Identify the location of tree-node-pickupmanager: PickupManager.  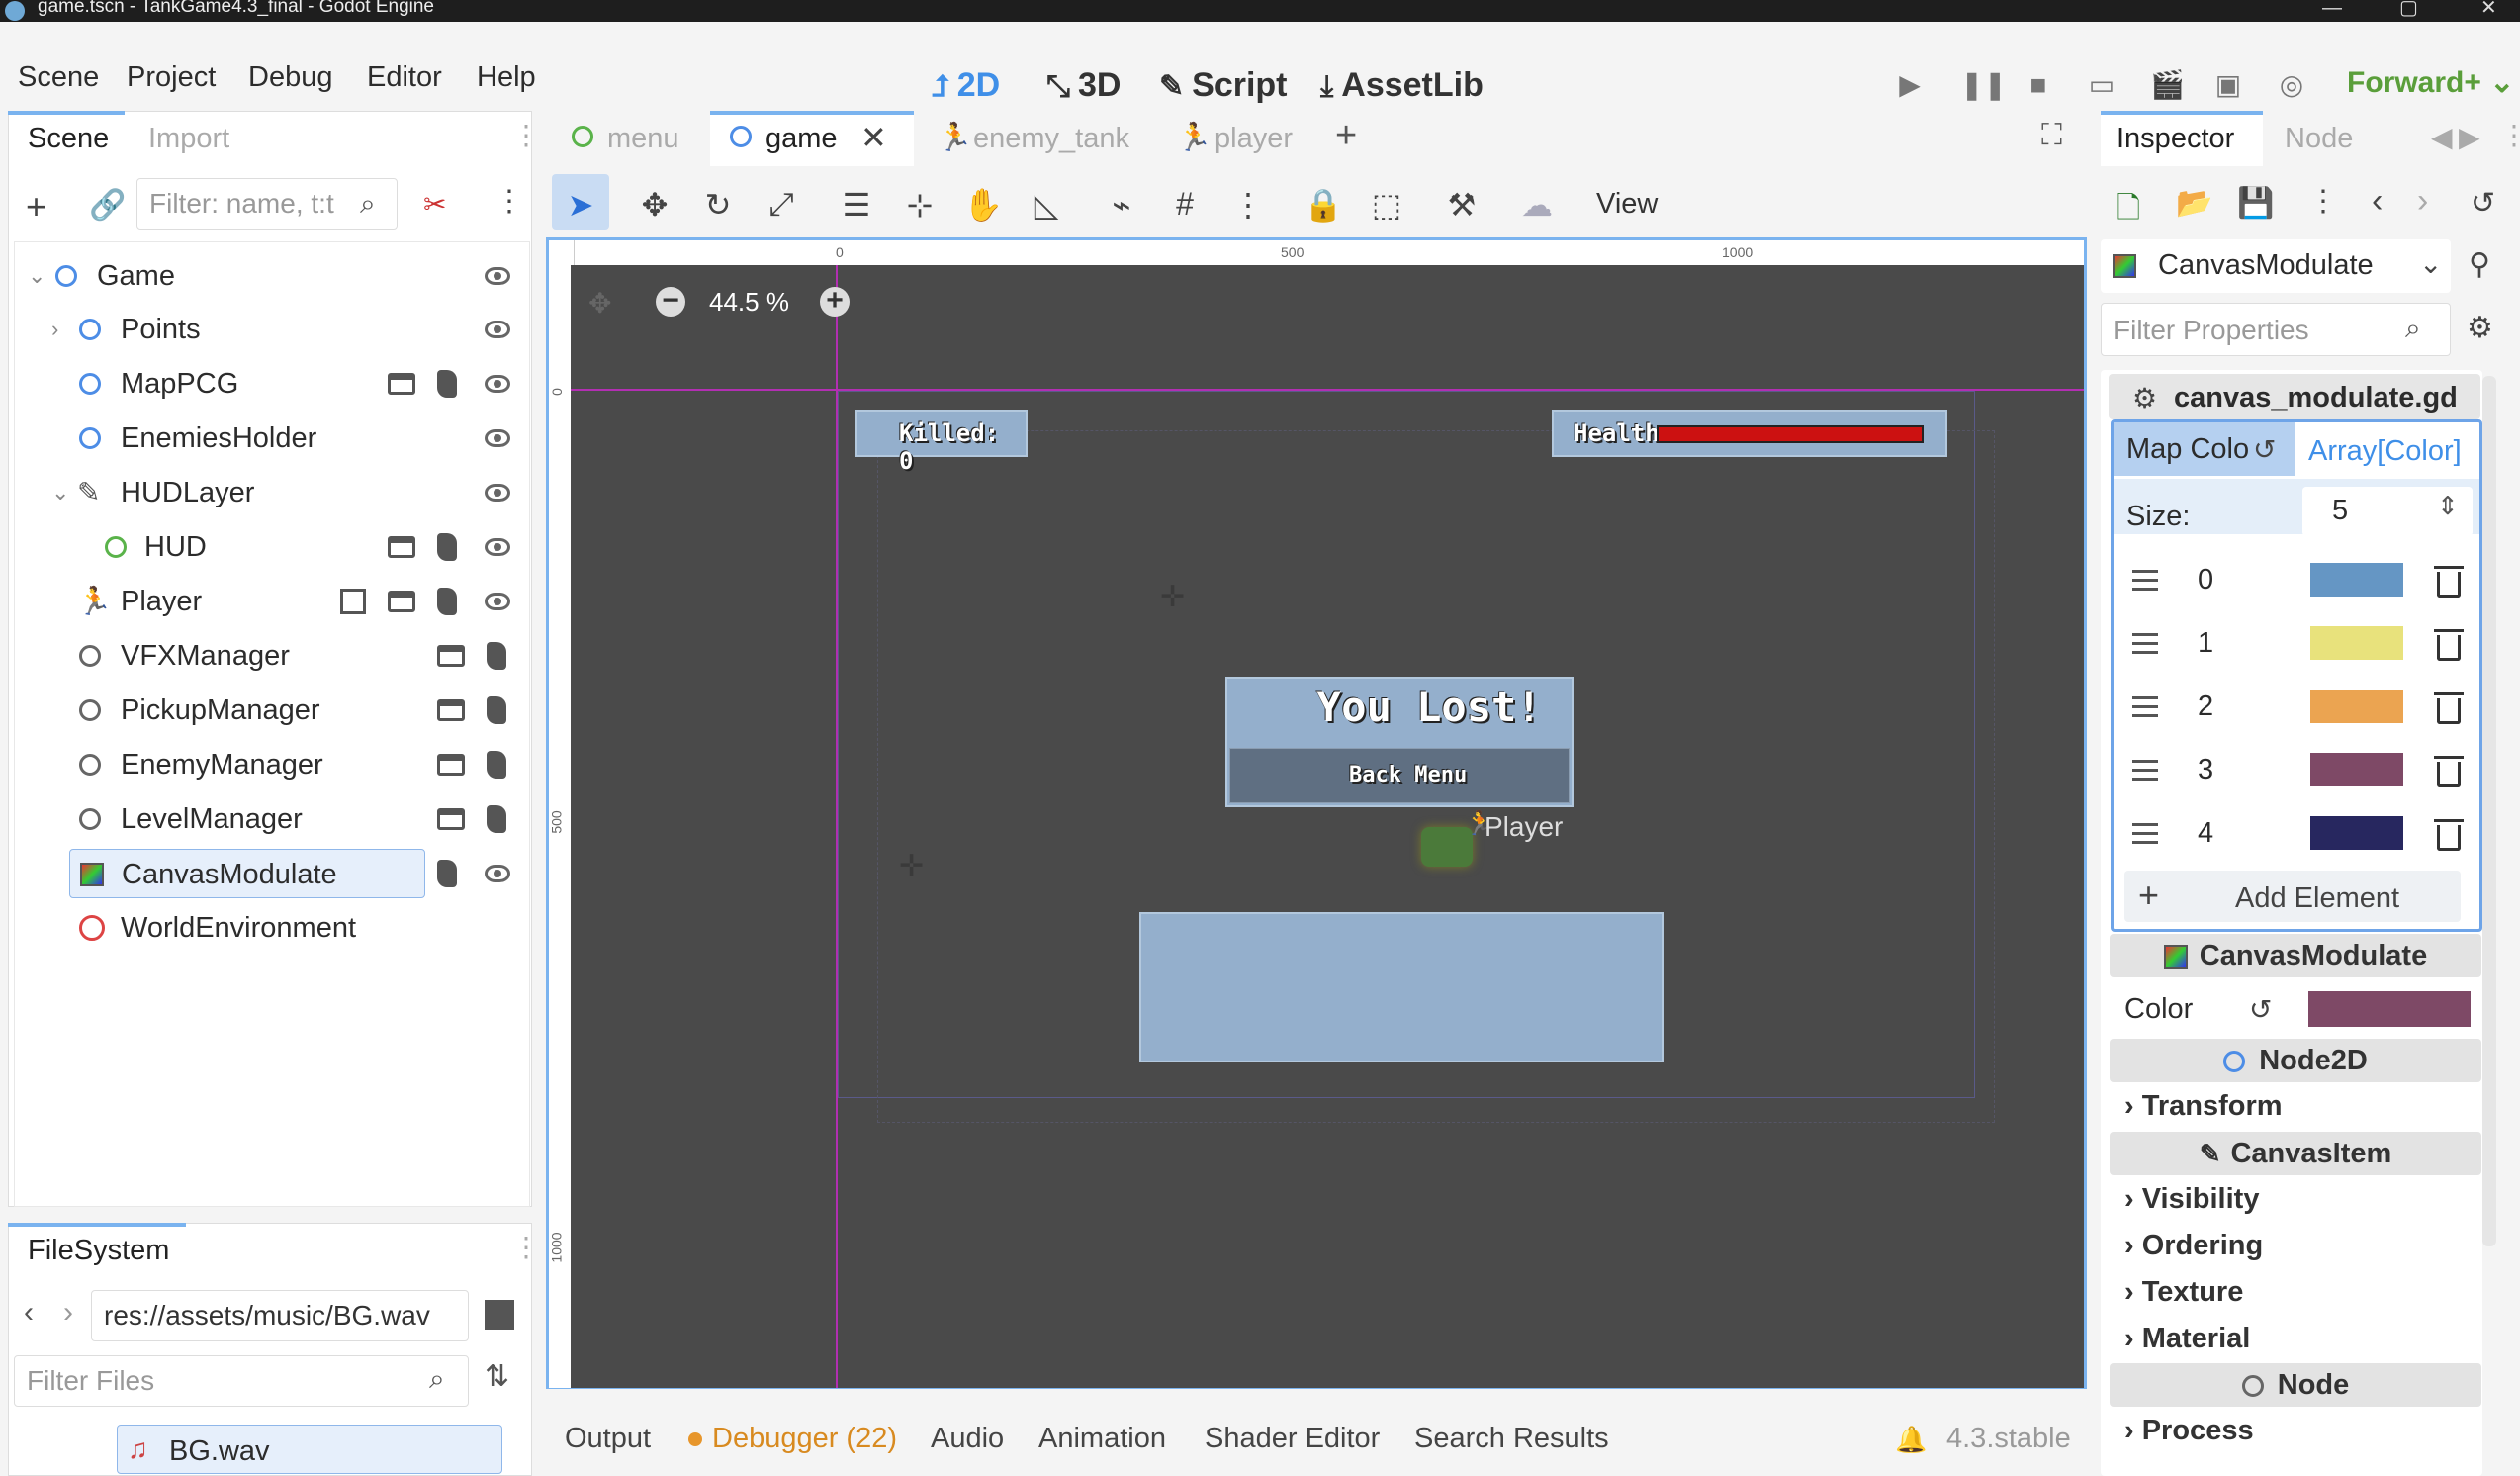
(268, 711).